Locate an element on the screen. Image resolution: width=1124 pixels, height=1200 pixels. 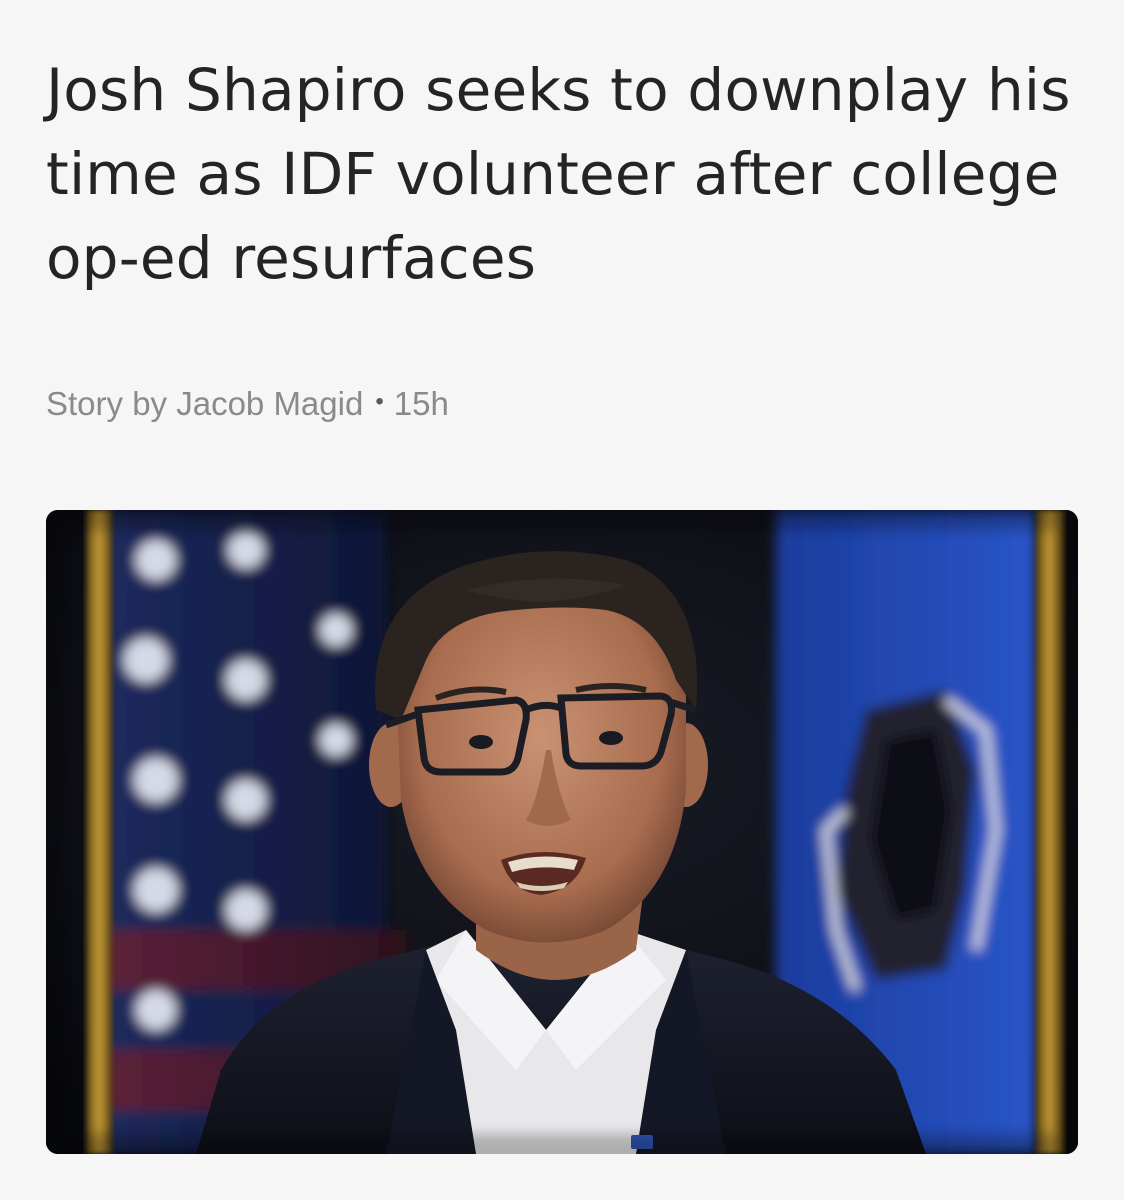
byline-prefix: Story by is located at coordinates (107, 403).